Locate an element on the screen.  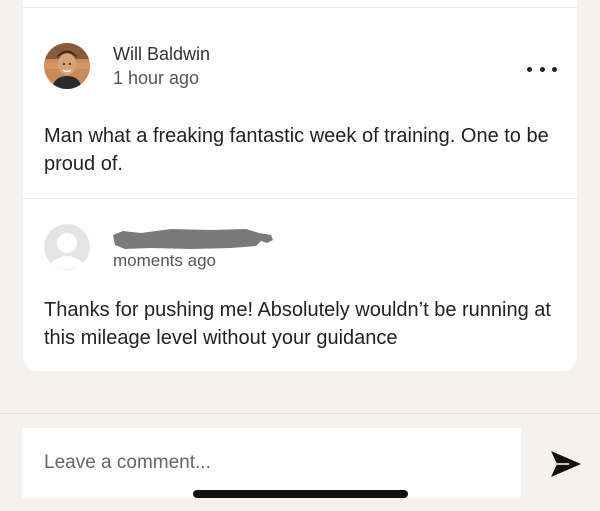
composer-divider is located at coordinates (300, 413).